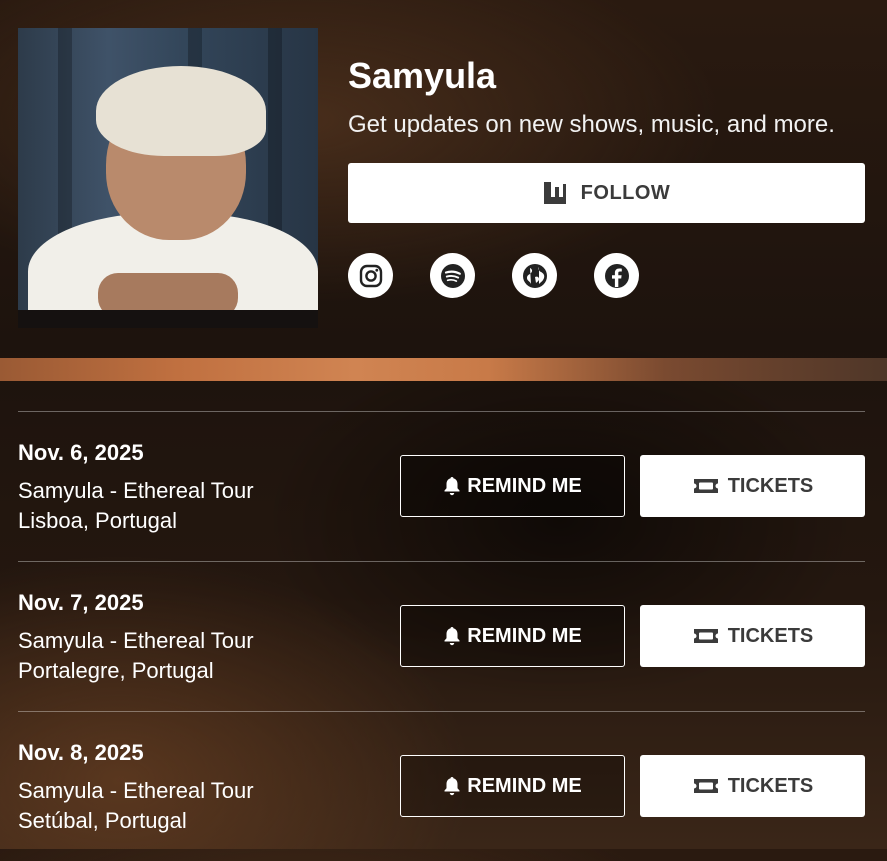 This screenshot has height=861, width=887. What do you see at coordinates (555, 193) in the screenshot?
I see `bandsintown-icon` at bounding box center [555, 193].